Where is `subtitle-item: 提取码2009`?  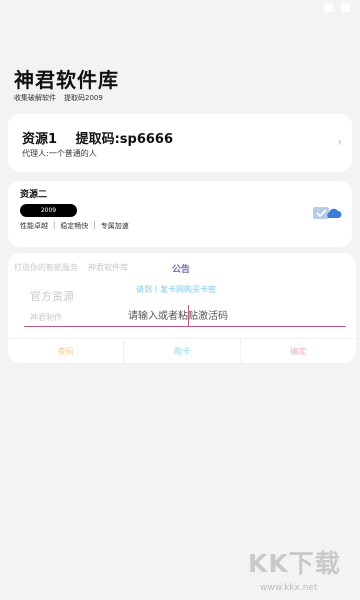 subtitle-item: 提取码2009 is located at coordinates (83, 98).